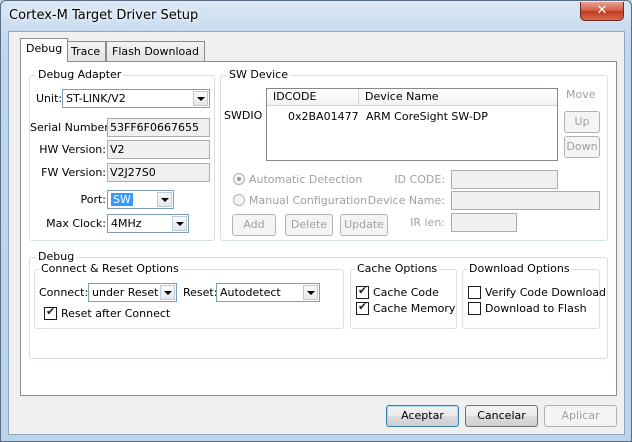 The height and width of the screenshot is (442, 632). I want to click on reset-select: Autodetect, so click(268, 292).